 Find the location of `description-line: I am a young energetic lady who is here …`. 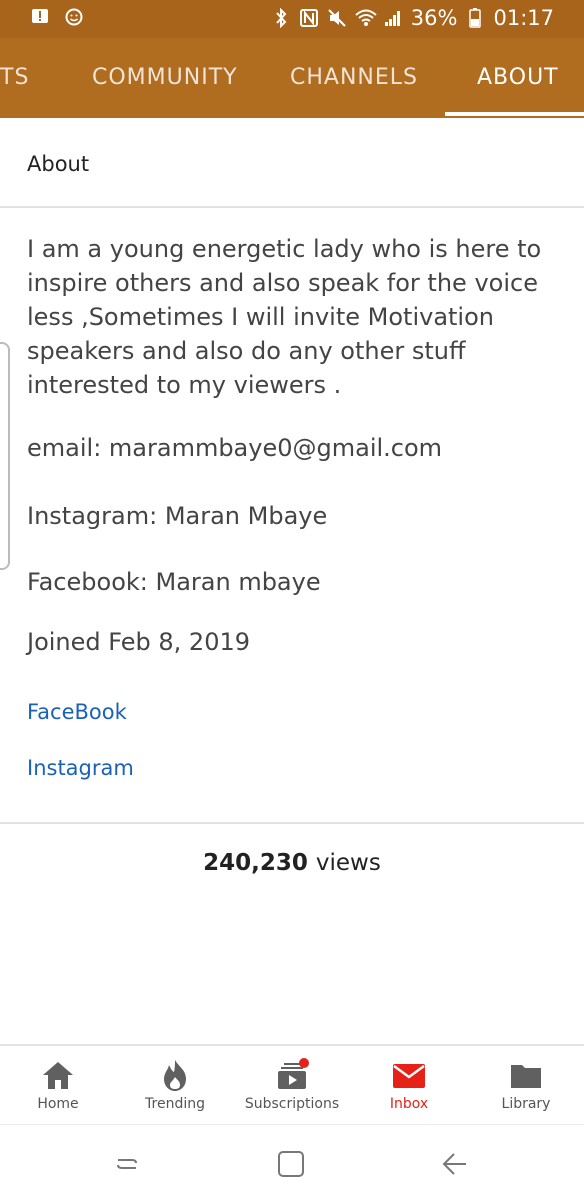

description-line: I am a young energetic lady who is here … is located at coordinates (284, 249).